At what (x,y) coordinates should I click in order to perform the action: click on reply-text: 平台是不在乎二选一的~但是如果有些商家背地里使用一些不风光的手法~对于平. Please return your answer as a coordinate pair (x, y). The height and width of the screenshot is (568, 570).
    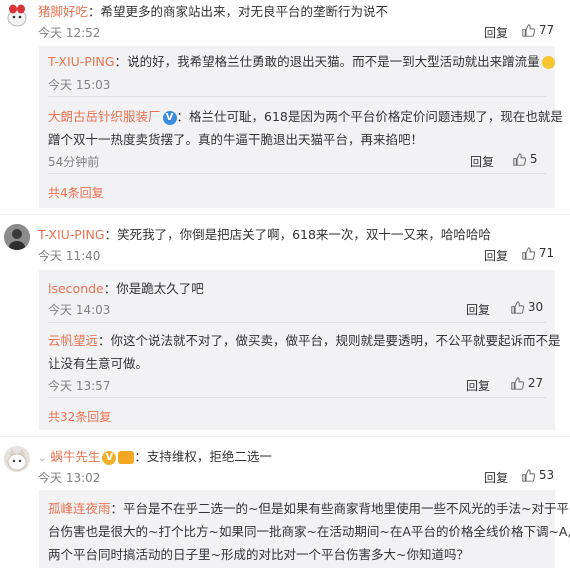
    Looking at the image, I should click on (346, 508).